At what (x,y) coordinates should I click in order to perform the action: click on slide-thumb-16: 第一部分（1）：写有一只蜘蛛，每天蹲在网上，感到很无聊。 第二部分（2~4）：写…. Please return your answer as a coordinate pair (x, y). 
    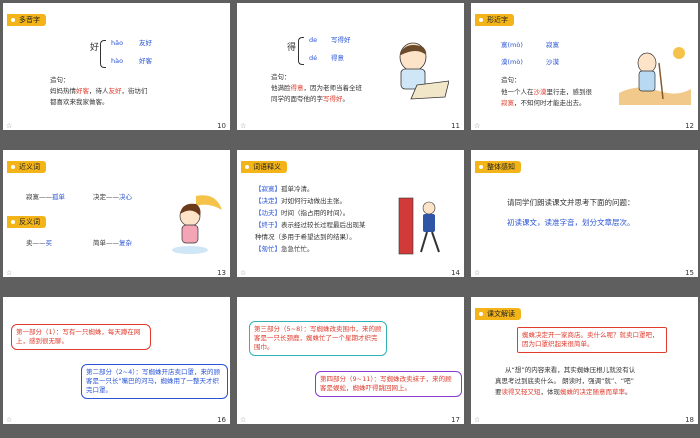
    Looking at the image, I should click on (116, 360).